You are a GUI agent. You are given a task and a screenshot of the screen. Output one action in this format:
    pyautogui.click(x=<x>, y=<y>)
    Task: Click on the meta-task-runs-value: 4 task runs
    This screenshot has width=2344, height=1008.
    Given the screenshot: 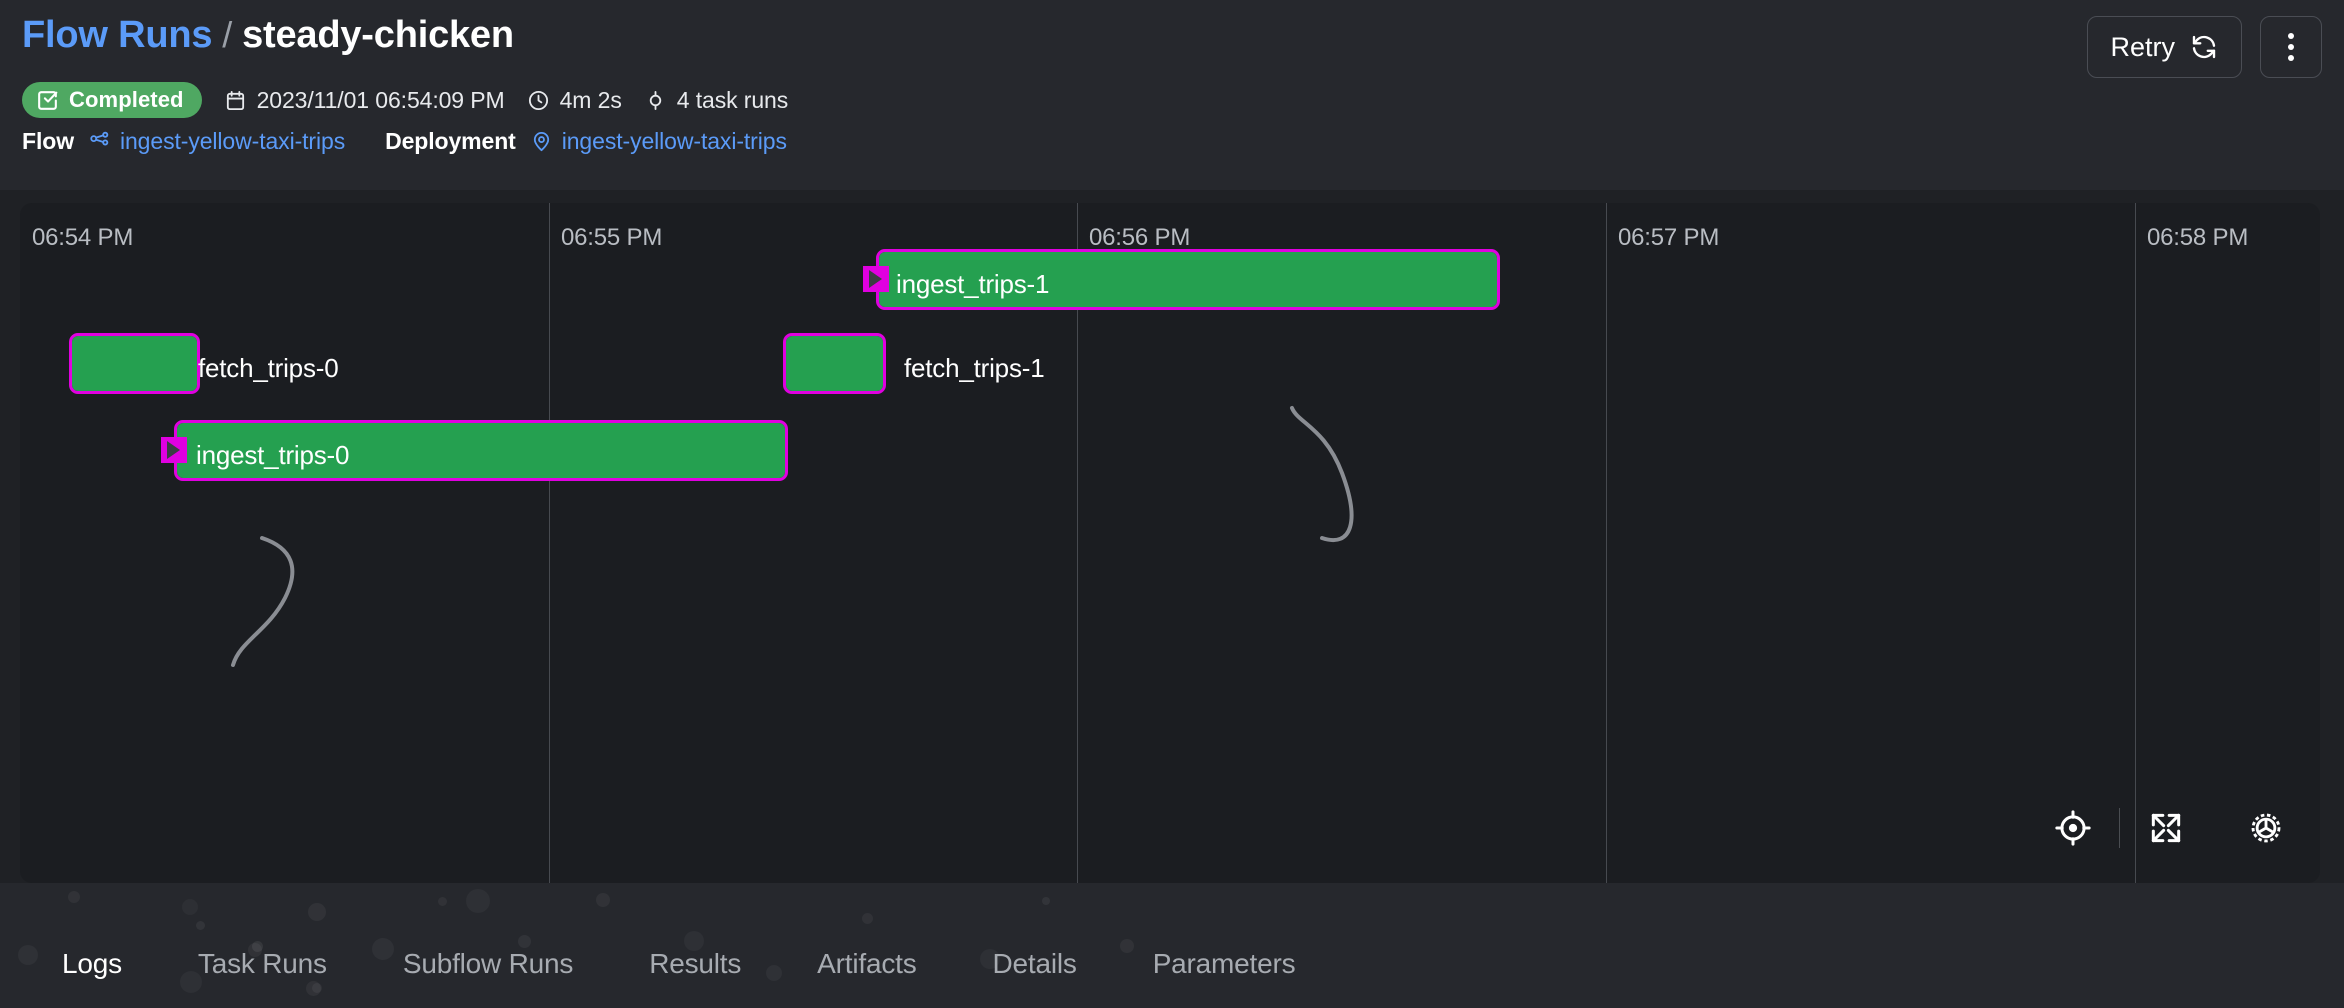 What is the action you would take?
    pyautogui.click(x=732, y=99)
    